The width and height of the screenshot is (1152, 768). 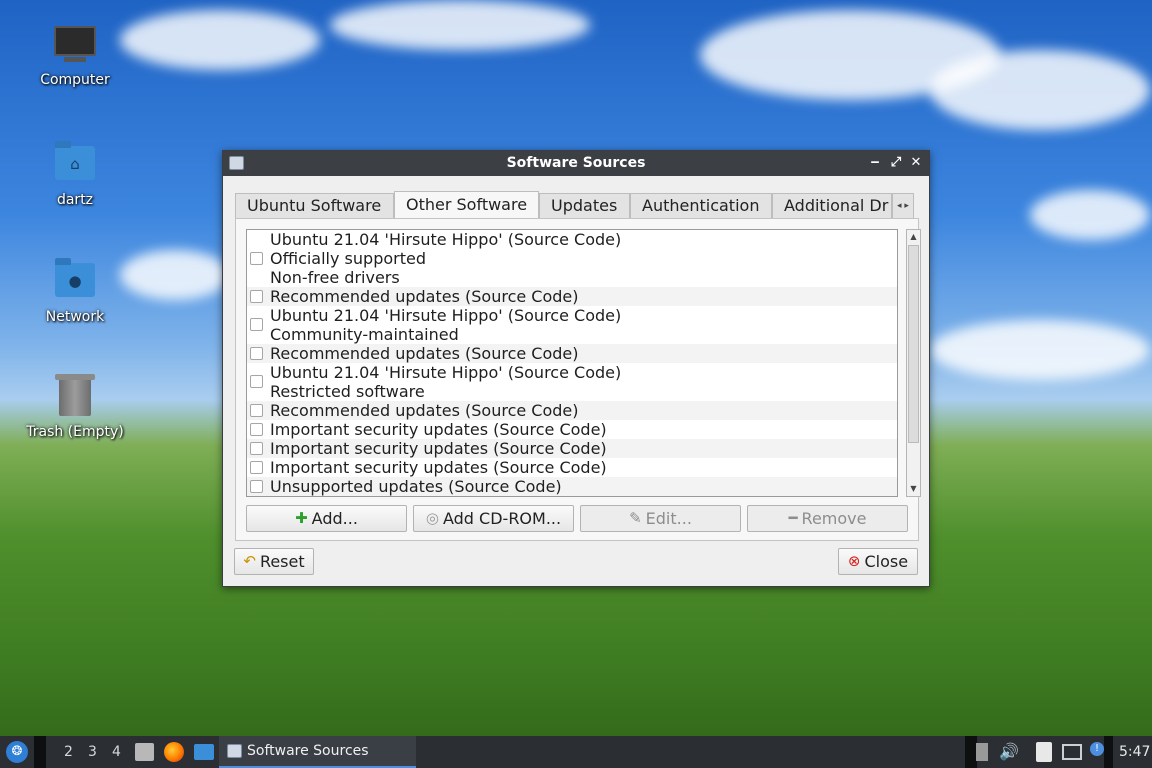 What do you see at coordinates (432, 518) in the screenshot?
I see `cdrom-icon: ◎` at bounding box center [432, 518].